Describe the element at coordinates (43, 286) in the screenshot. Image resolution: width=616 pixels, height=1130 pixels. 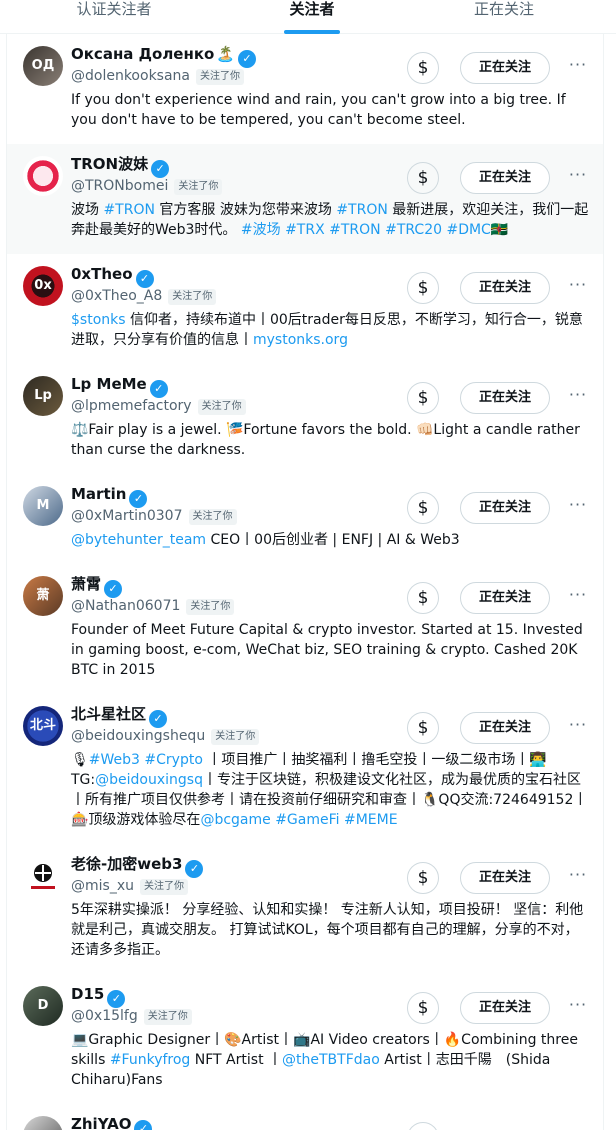
I see `avatar: 0x` at that location.